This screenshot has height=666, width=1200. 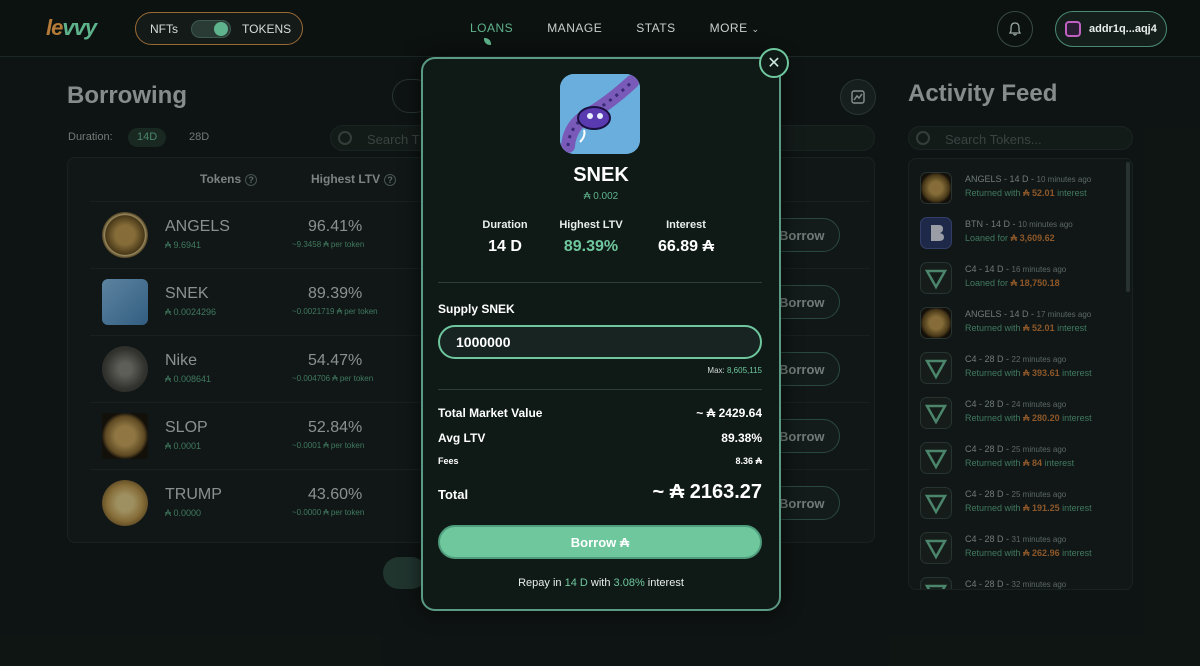 I want to click on stat-label: Duration, so click(x=505, y=225).